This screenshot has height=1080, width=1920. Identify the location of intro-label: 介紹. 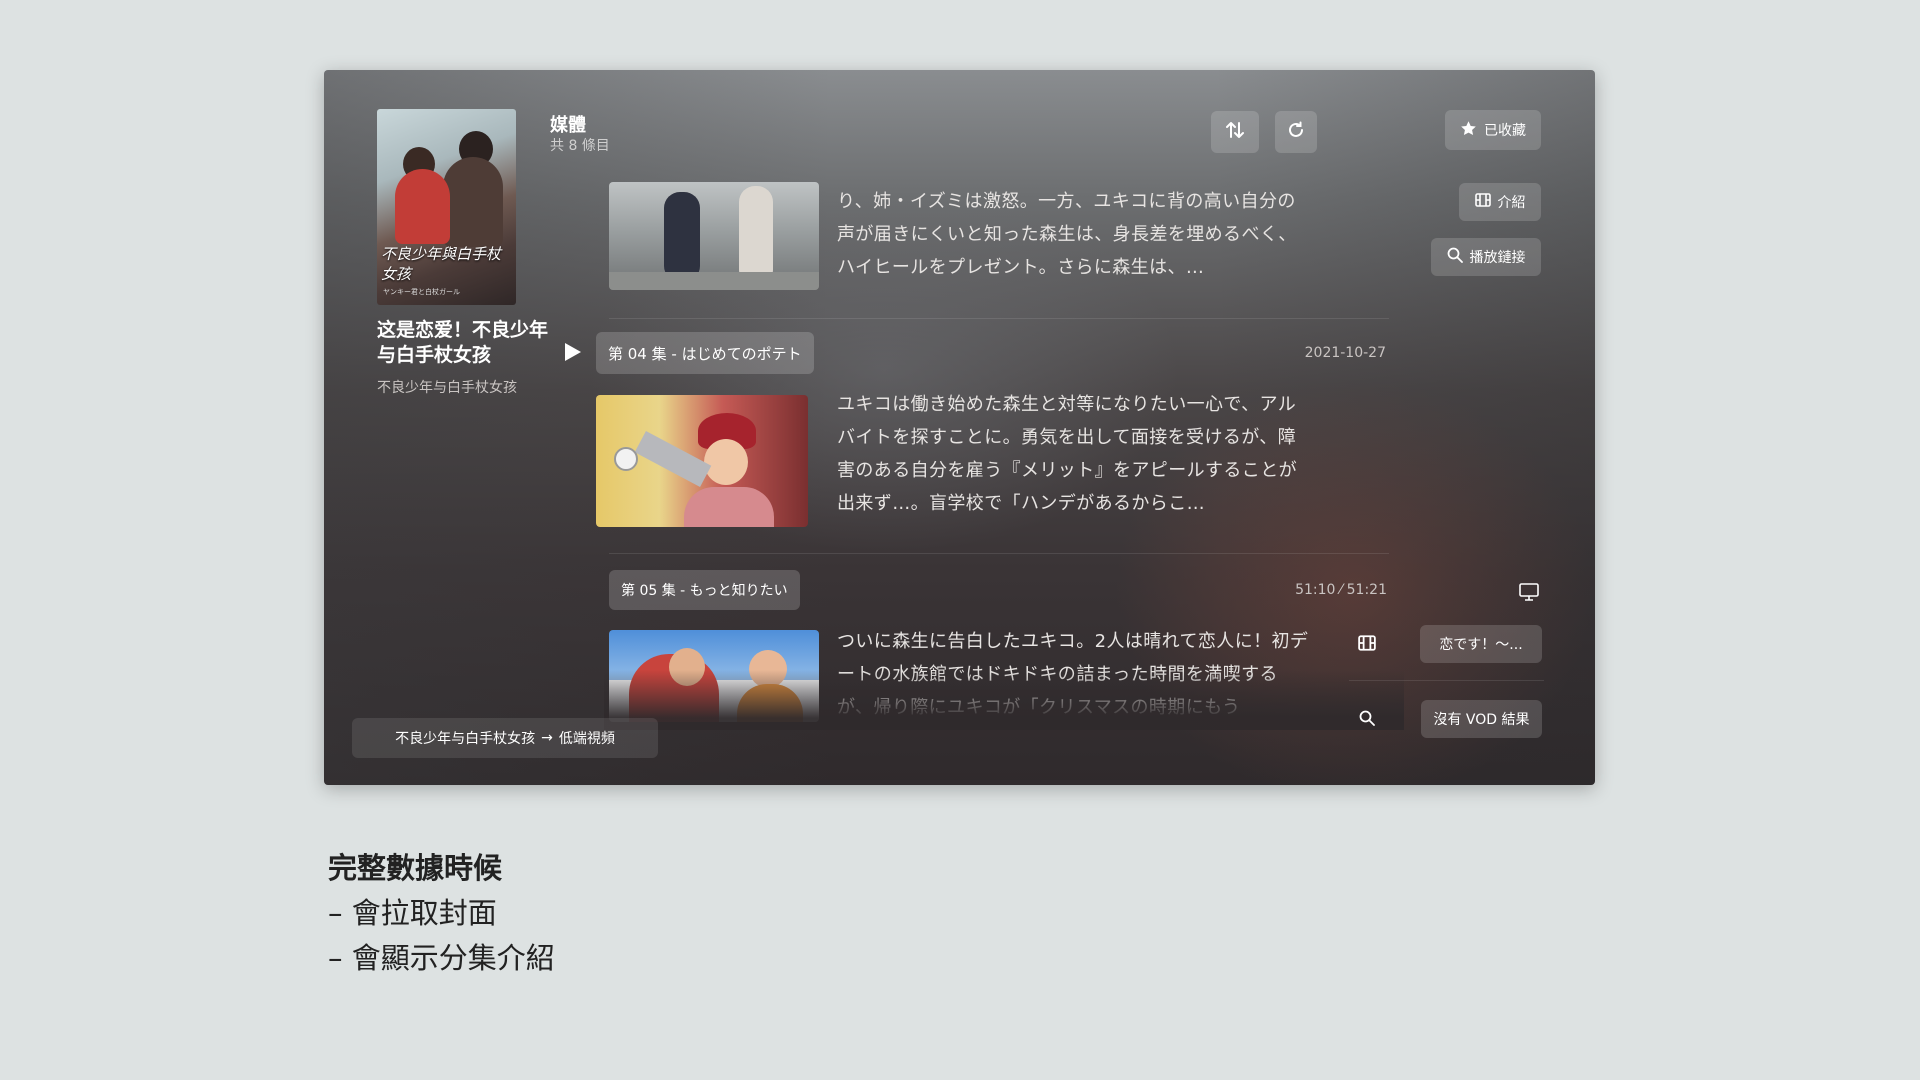
(1511, 203).